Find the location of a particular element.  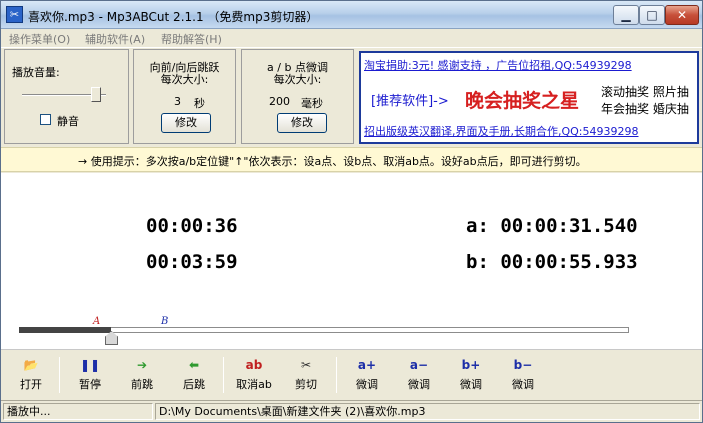

ad-side-line-1: 滚动抽奖 照片抽 is located at coordinates (645, 92).